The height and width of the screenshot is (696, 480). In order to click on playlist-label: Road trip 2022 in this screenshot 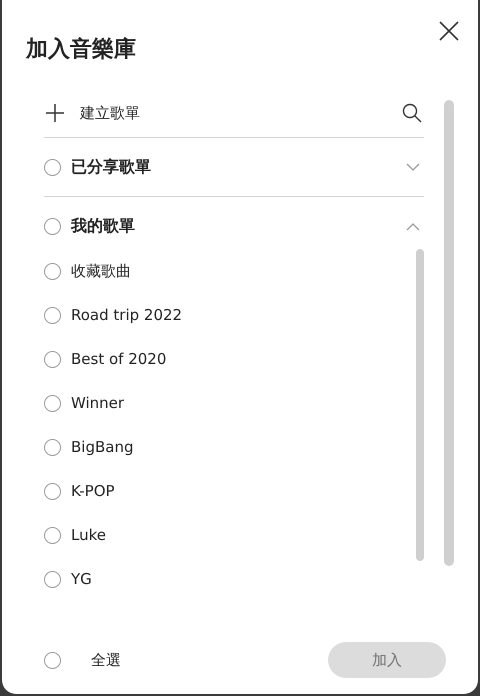, I will do `click(126, 315)`.